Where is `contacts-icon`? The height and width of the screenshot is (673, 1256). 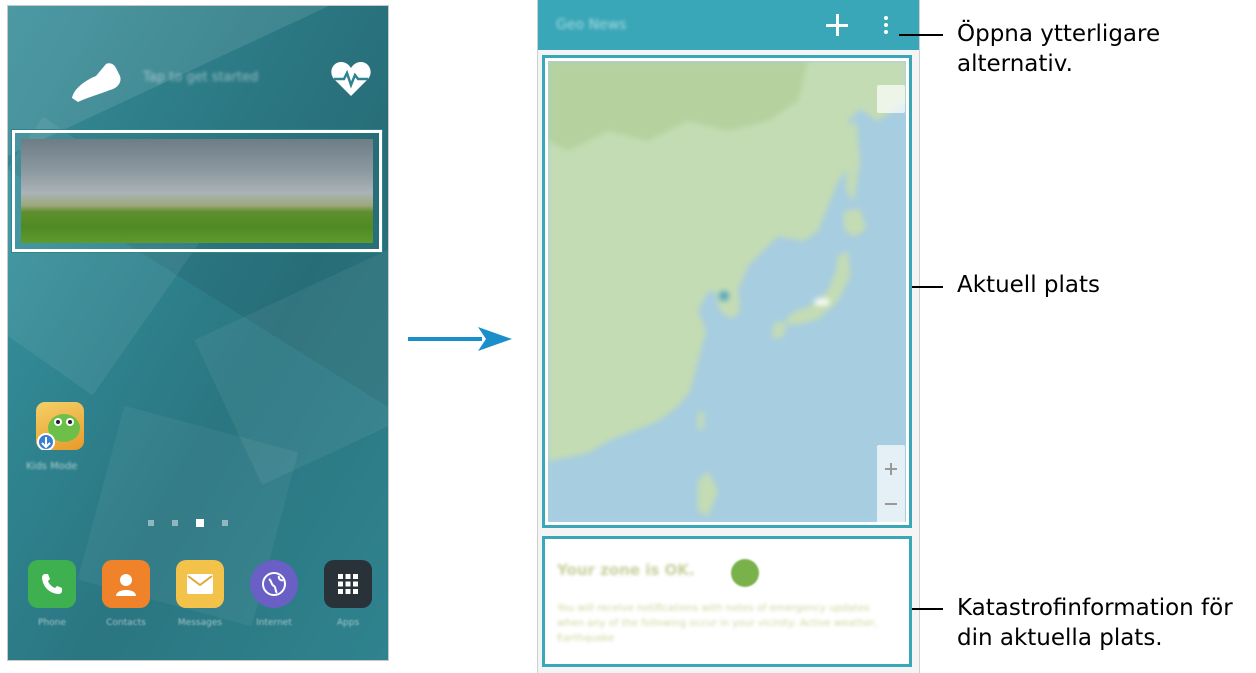 contacts-icon is located at coordinates (126, 584).